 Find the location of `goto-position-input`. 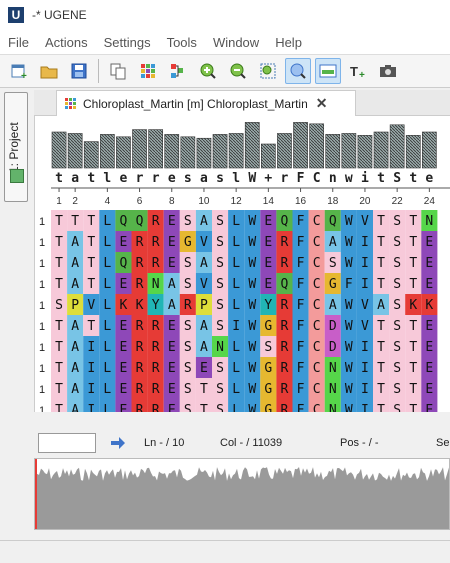

goto-position-input is located at coordinates (67, 443).